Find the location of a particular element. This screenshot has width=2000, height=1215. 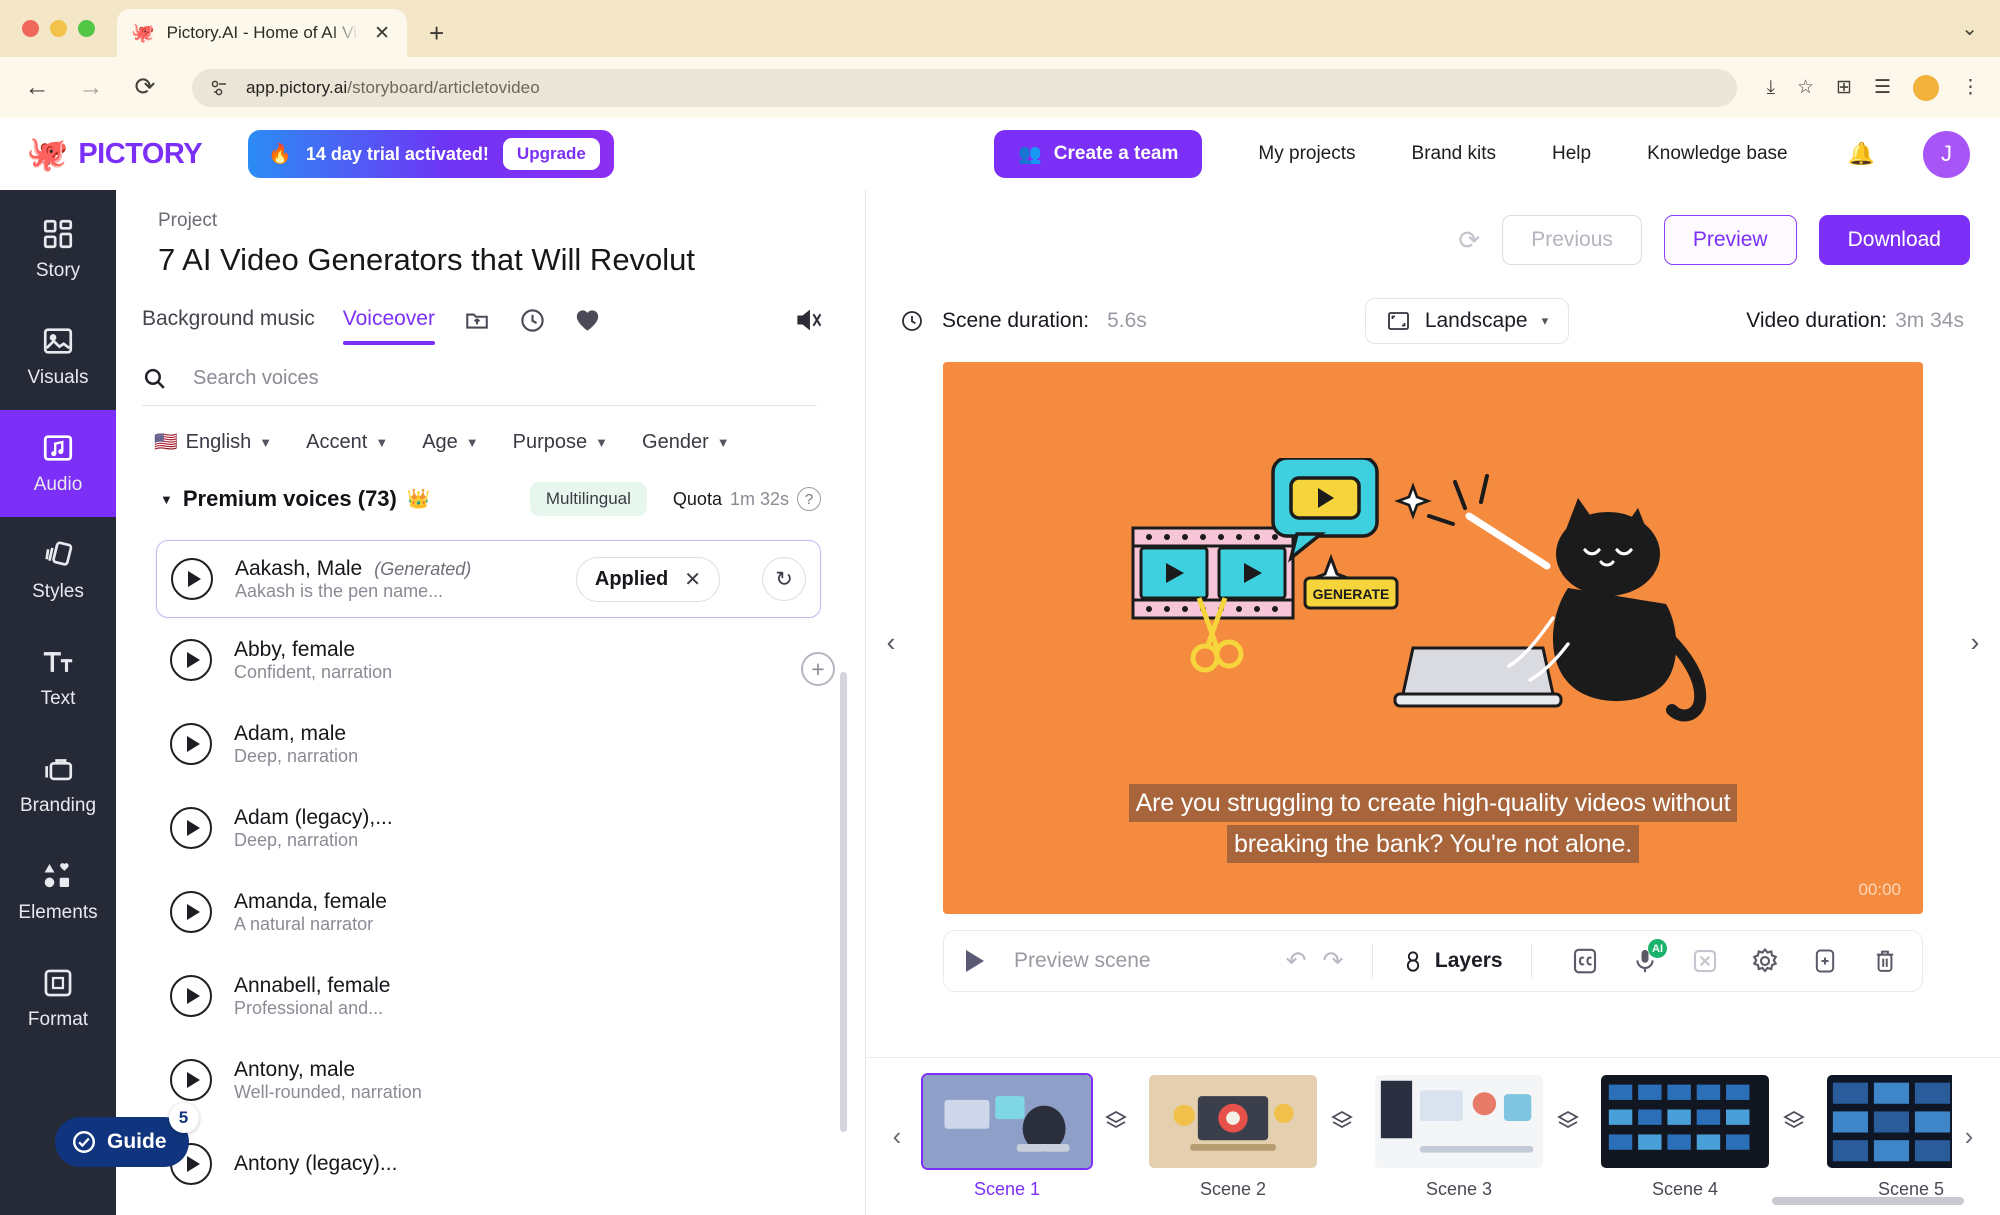

undo-icon: ↶ is located at coordinates (1296, 961).